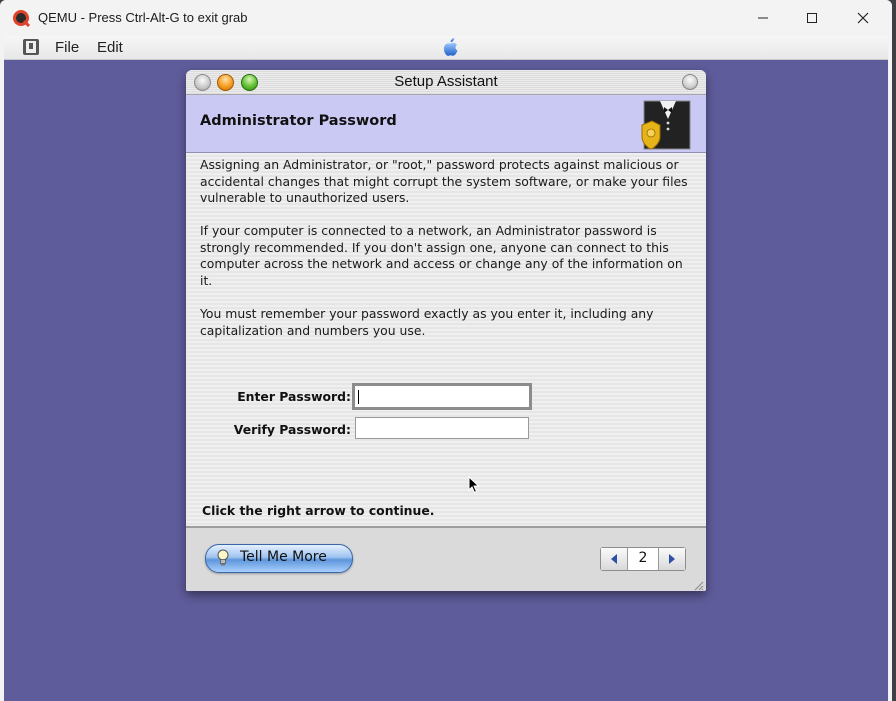  What do you see at coordinates (298, 121) in the screenshot?
I see `page-title: Administrator Password` at bounding box center [298, 121].